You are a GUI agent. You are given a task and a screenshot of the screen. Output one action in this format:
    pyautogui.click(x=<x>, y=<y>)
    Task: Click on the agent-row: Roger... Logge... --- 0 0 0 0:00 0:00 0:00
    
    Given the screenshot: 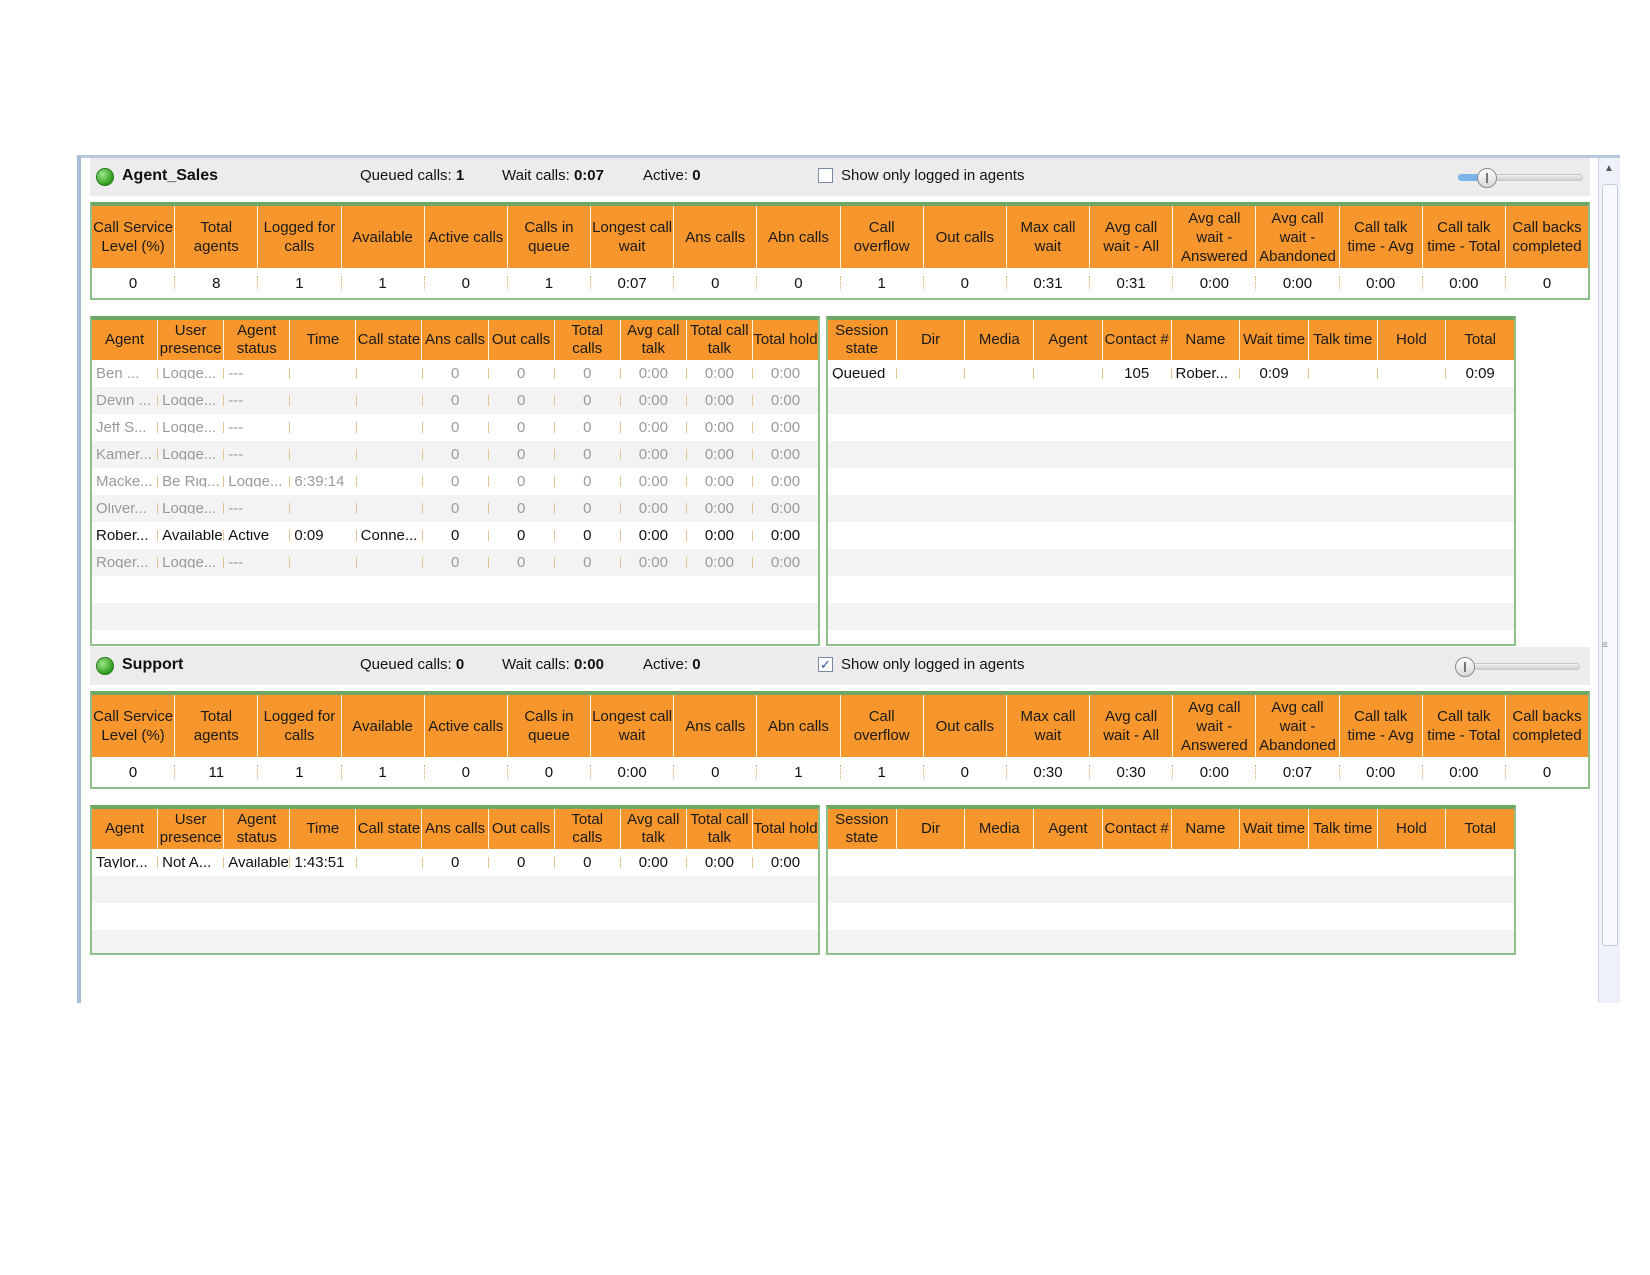 What is the action you would take?
    pyautogui.click(x=455, y=562)
    